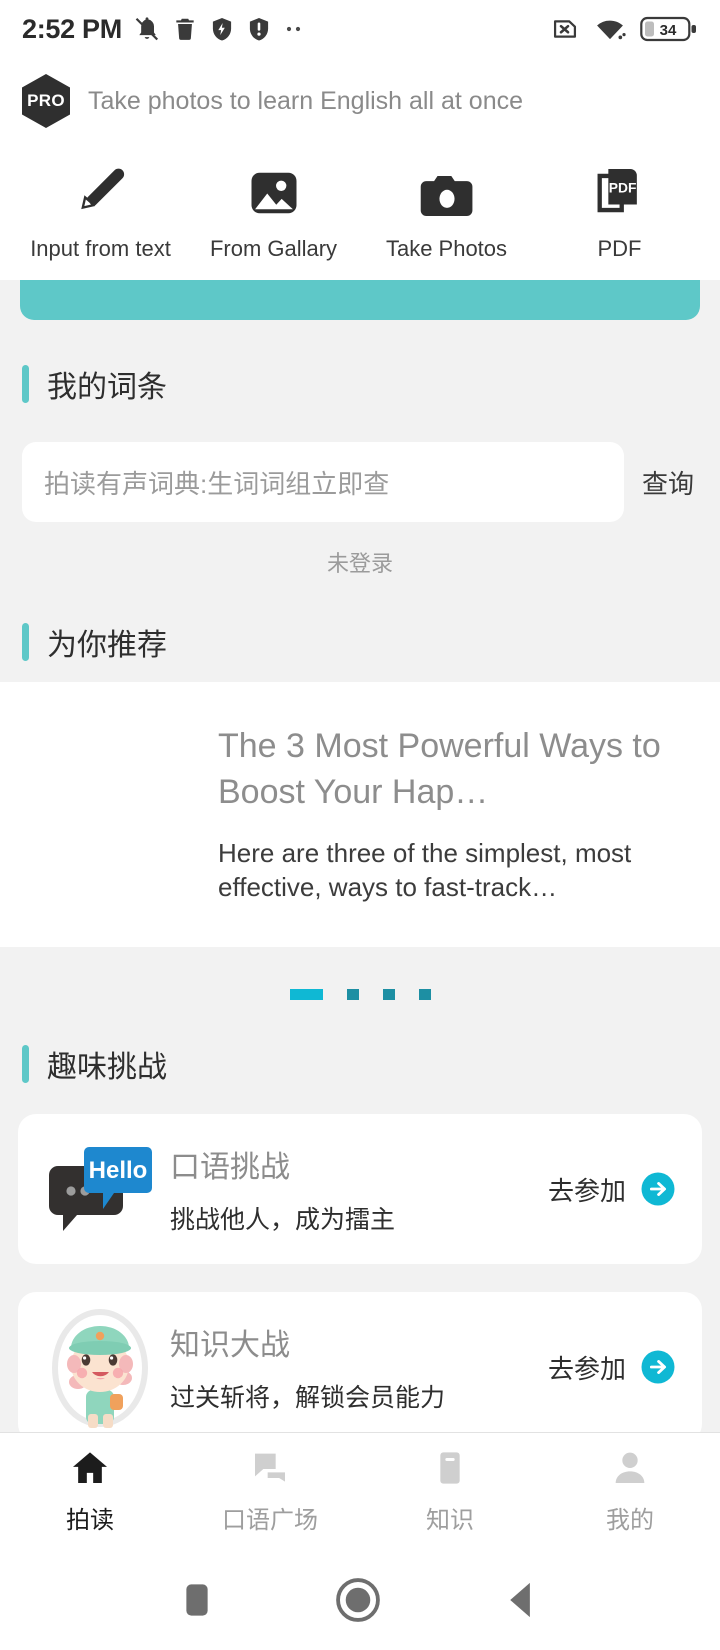 The width and height of the screenshot is (720, 1650). What do you see at coordinates (670, 482) in the screenshot?
I see `search-submit-button: 查询` at bounding box center [670, 482].